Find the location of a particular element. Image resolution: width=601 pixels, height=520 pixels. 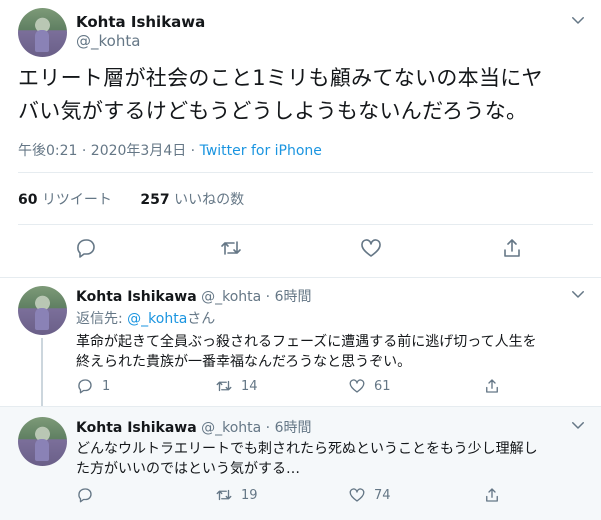

author-name: Kohta Ishikawa is located at coordinates (140, 22).